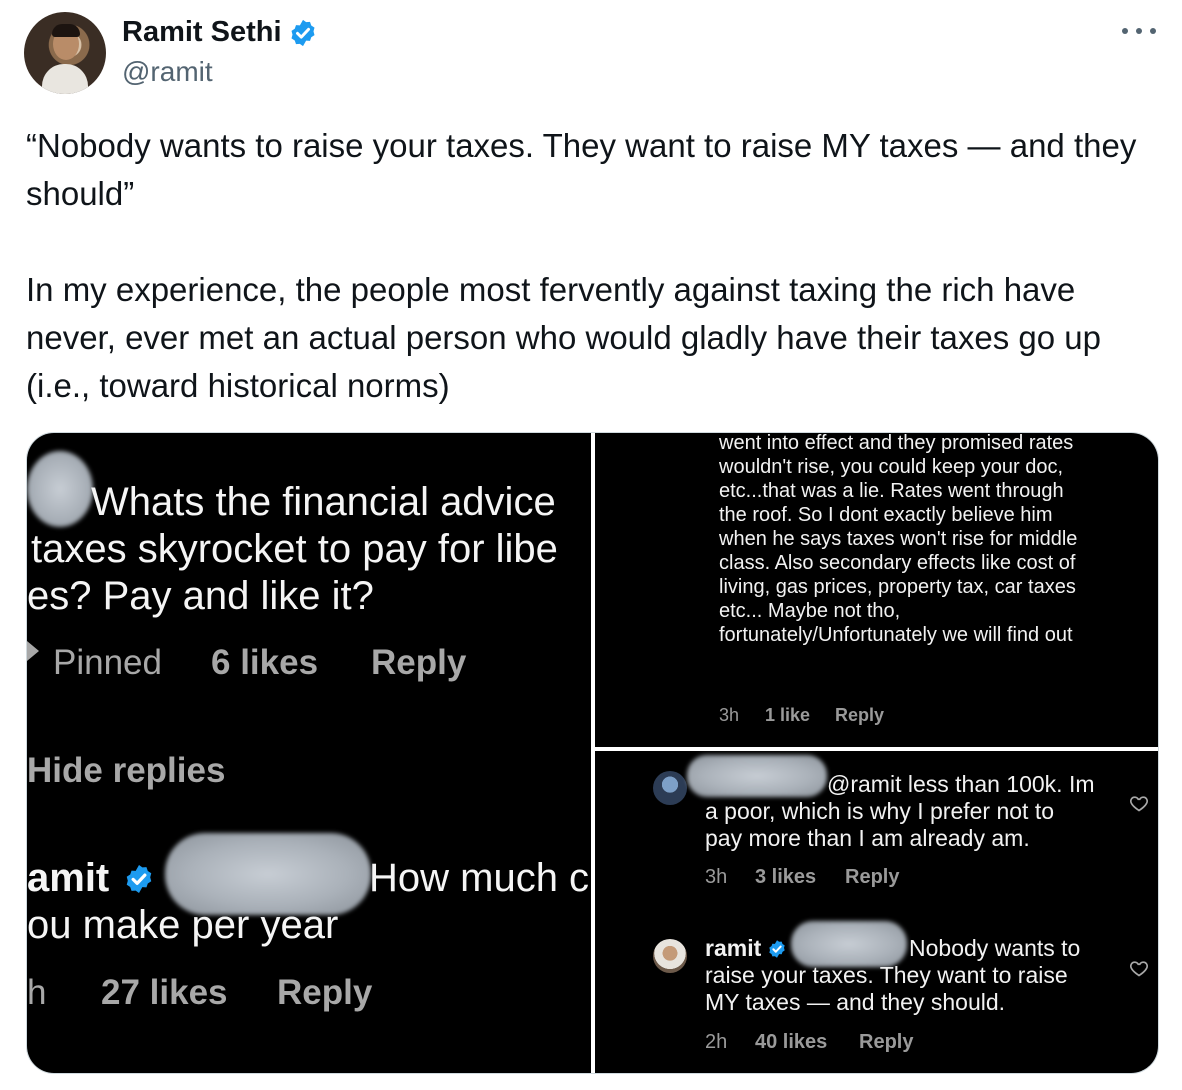  I want to click on reply-username-text: amit, so click(68, 878).